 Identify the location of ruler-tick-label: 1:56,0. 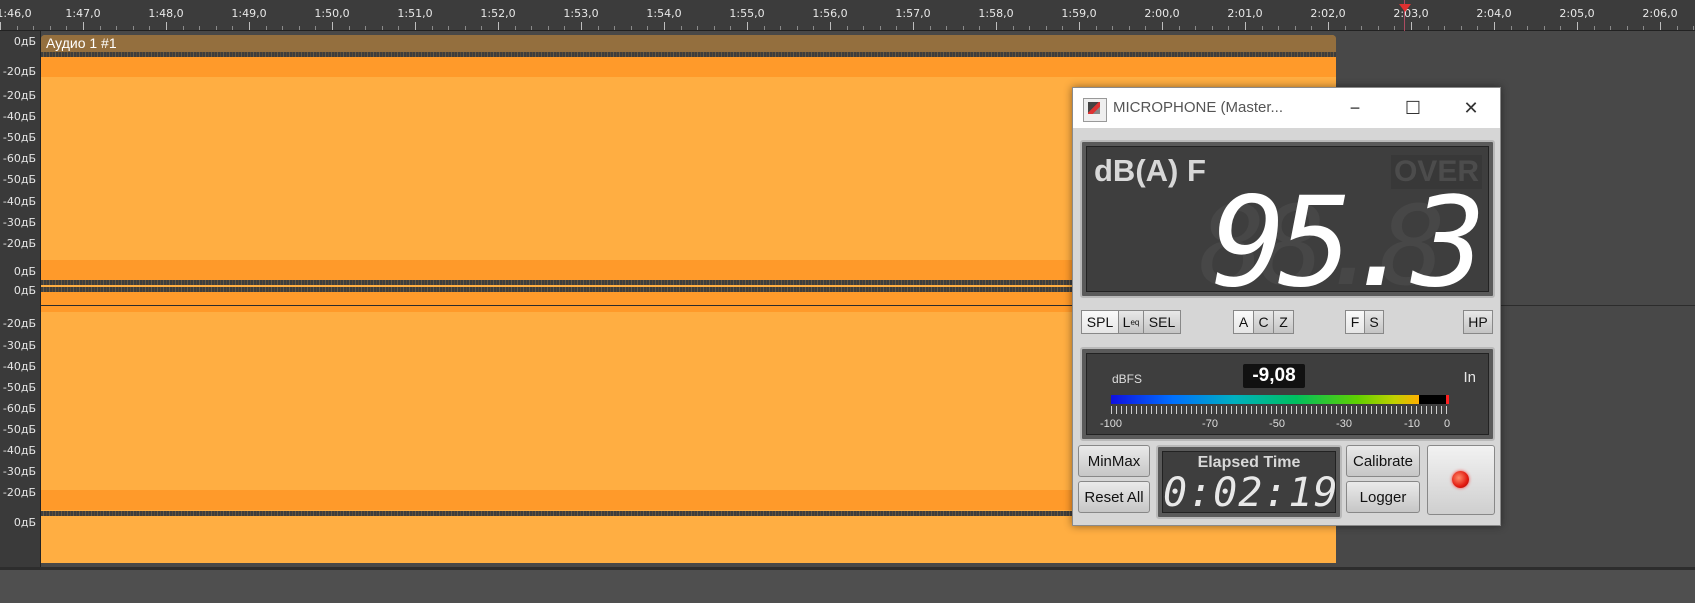
(830, 13).